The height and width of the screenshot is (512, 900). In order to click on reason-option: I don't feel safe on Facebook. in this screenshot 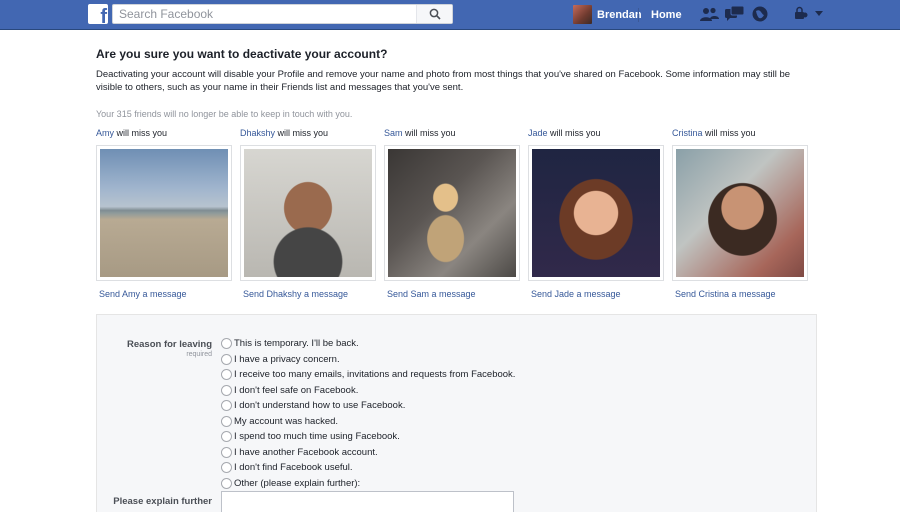, I will do `click(368, 391)`.